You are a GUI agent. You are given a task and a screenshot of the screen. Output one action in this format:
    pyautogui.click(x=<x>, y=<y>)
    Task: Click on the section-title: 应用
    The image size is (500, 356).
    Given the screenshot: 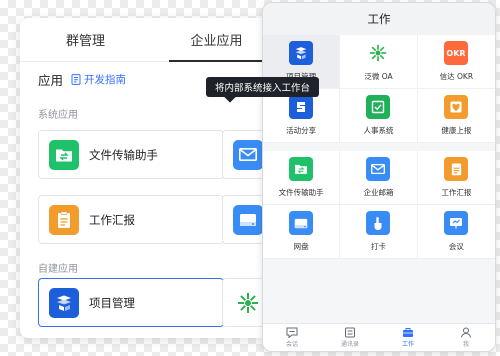 What is the action you would take?
    pyautogui.click(x=51, y=80)
    